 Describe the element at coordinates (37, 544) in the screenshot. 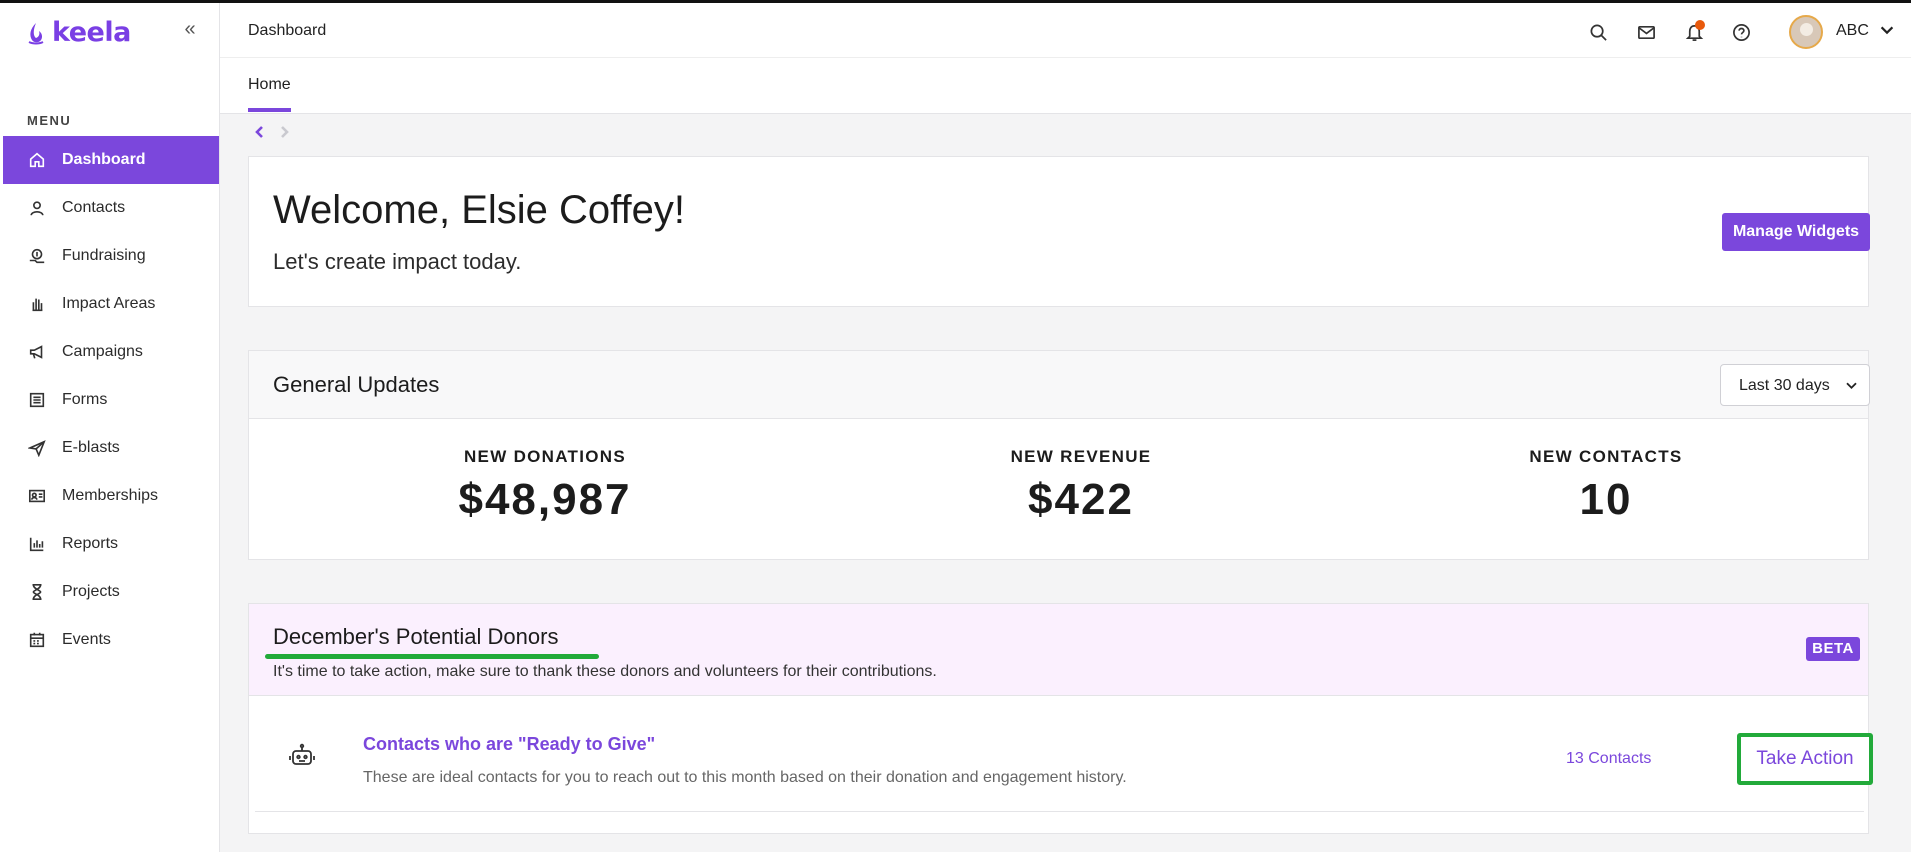

I see `bar-chart-icon` at that location.